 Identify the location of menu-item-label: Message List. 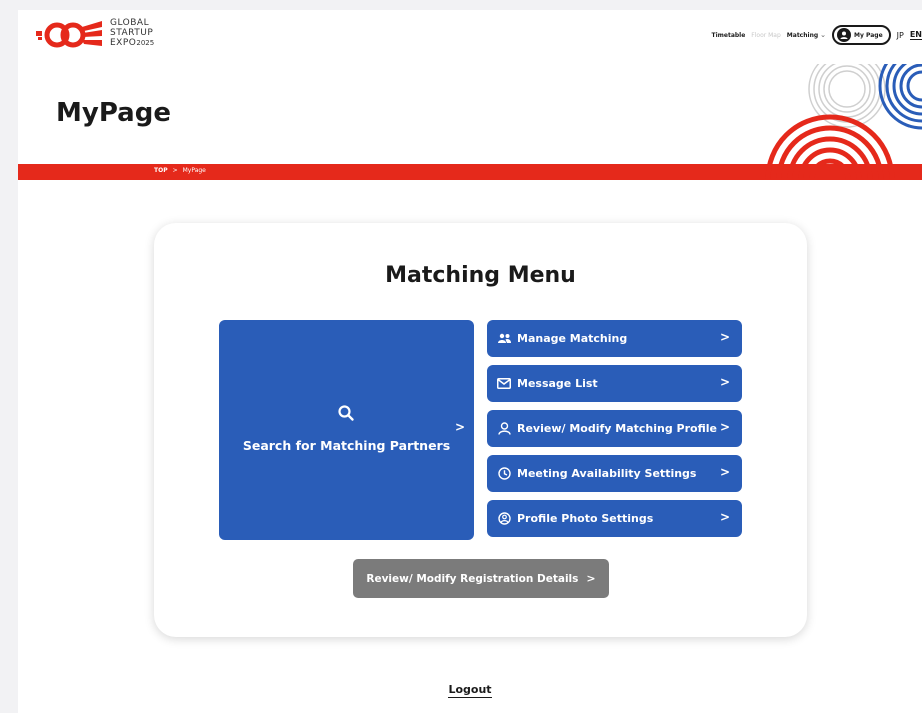
(557, 383).